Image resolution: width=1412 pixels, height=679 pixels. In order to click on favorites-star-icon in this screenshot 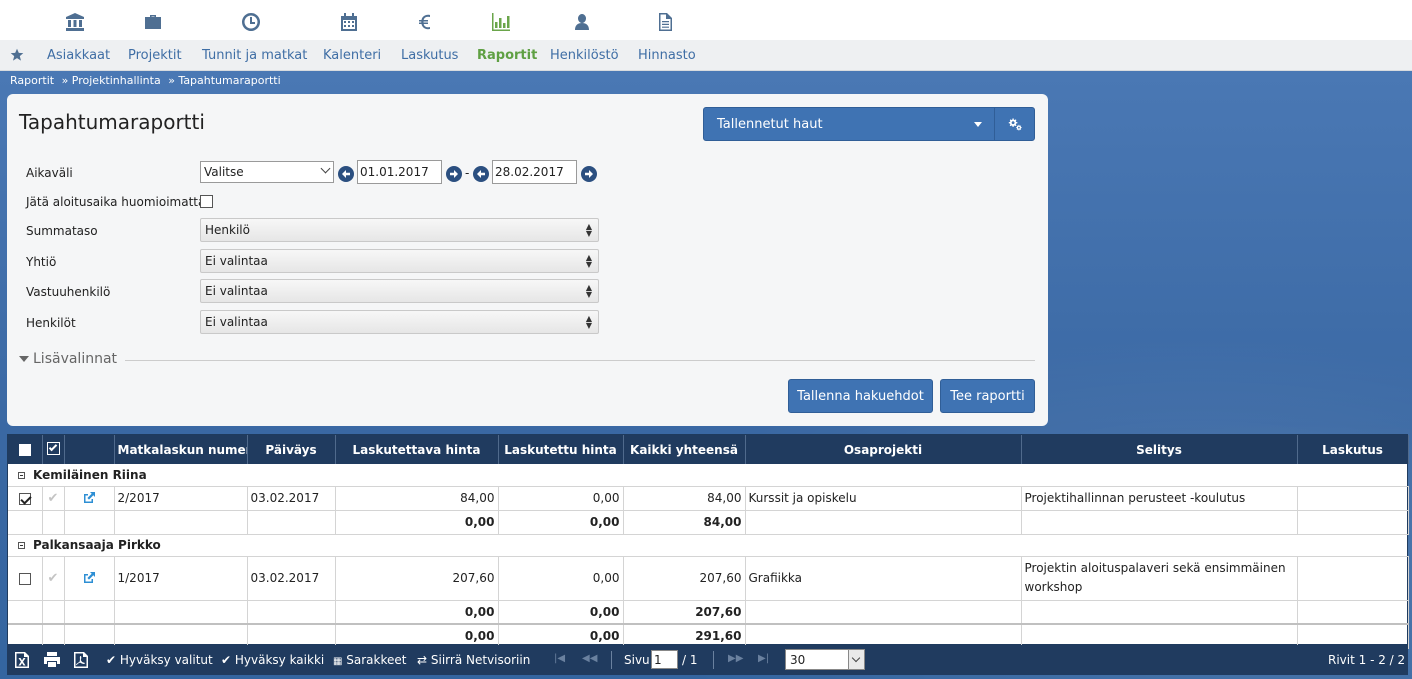, I will do `click(17, 55)`.